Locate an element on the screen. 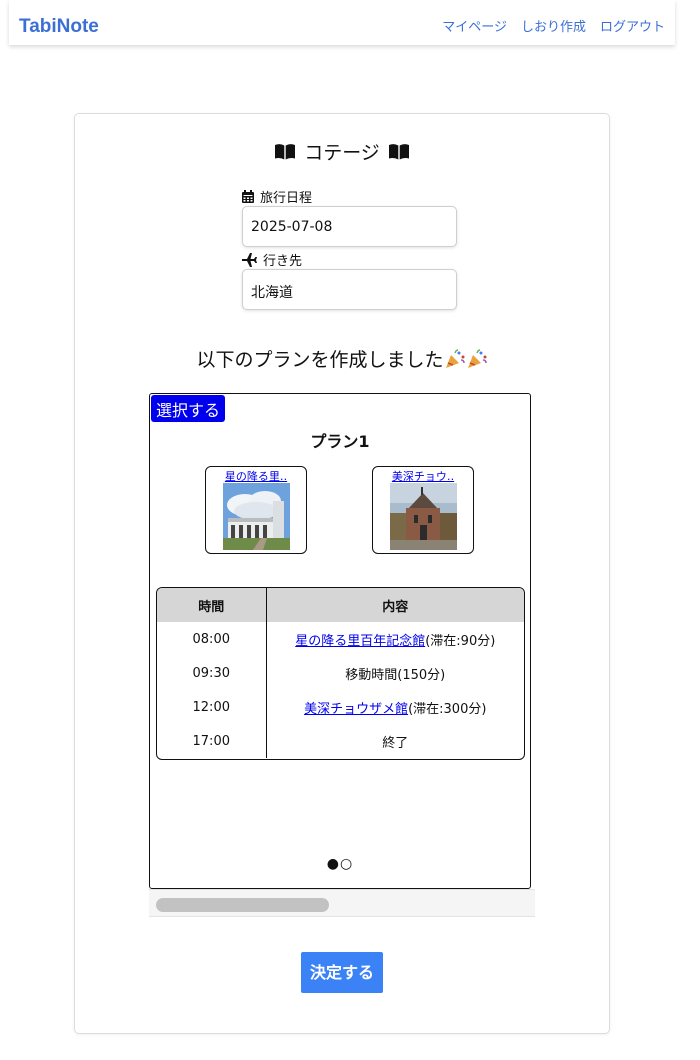 This screenshot has height=1060, width=700. card-title-text: コテージ is located at coordinates (342, 153).